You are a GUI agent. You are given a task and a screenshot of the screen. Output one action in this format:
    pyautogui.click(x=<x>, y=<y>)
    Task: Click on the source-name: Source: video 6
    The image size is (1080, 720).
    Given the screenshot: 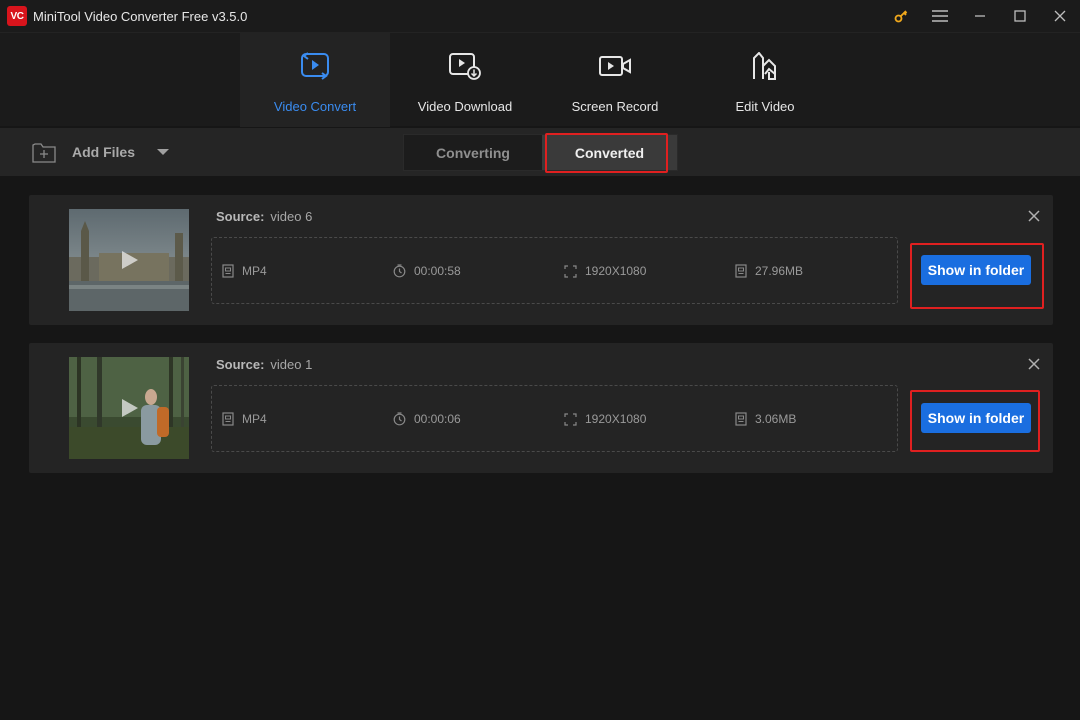 What is the action you would take?
    pyautogui.click(x=264, y=216)
    